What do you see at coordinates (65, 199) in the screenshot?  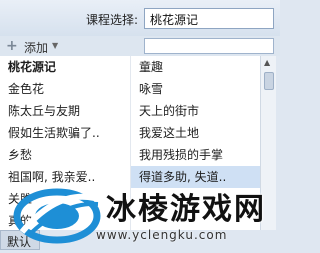 I see `list-item: 关雎` at bounding box center [65, 199].